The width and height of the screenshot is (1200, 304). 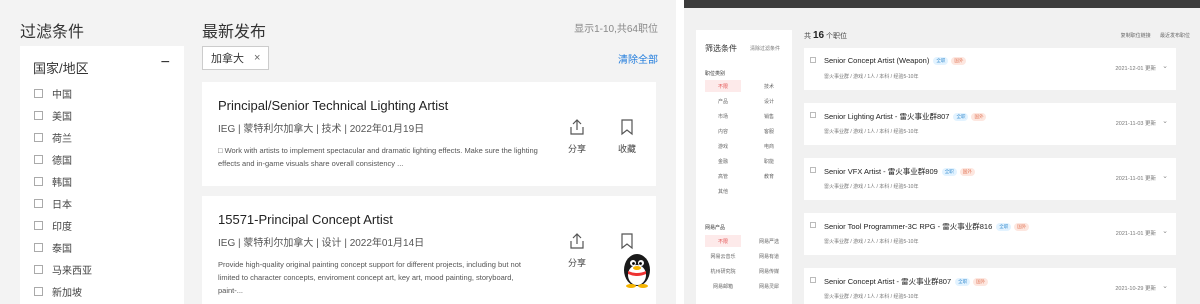 I want to click on filter-option: 市场, so click(x=723, y=116).